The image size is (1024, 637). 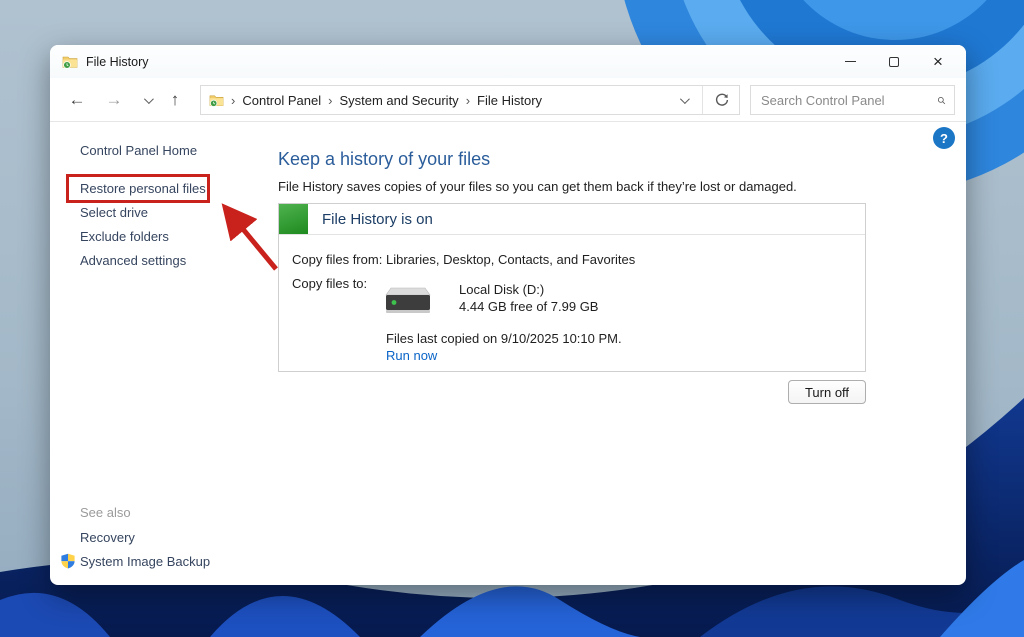 I want to click on hard-drive-icon, so click(x=408, y=300).